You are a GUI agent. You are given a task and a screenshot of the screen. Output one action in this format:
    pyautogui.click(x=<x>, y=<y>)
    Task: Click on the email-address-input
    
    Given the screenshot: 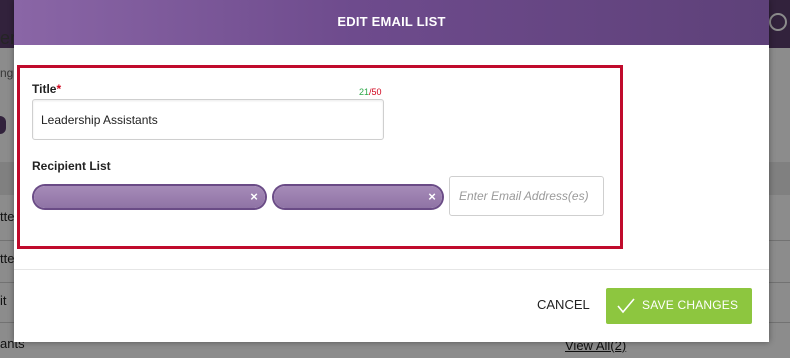 What is the action you would take?
    pyautogui.click(x=526, y=196)
    